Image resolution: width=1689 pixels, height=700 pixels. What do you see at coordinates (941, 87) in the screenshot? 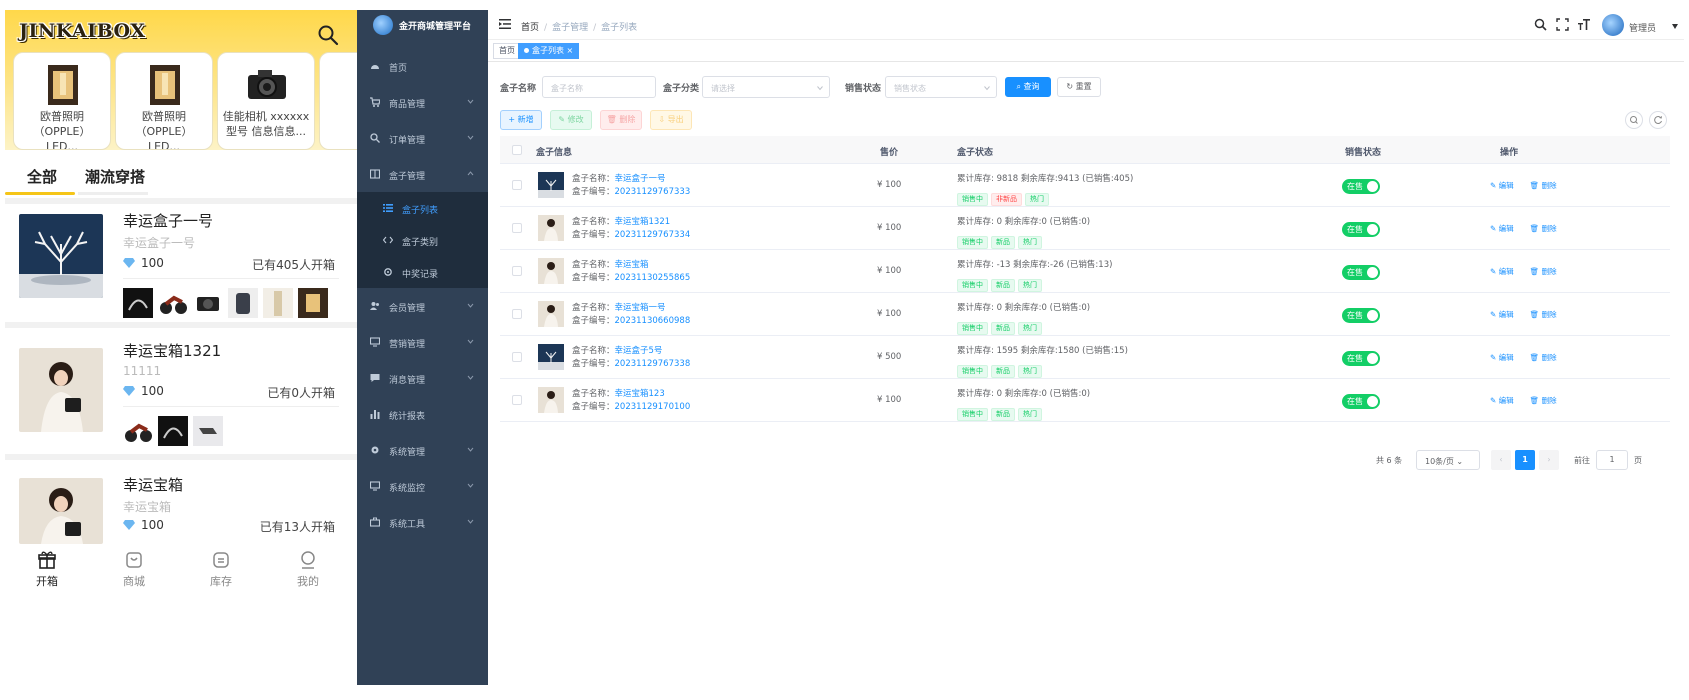
I see `status-select: 销售状态` at bounding box center [941, 87].